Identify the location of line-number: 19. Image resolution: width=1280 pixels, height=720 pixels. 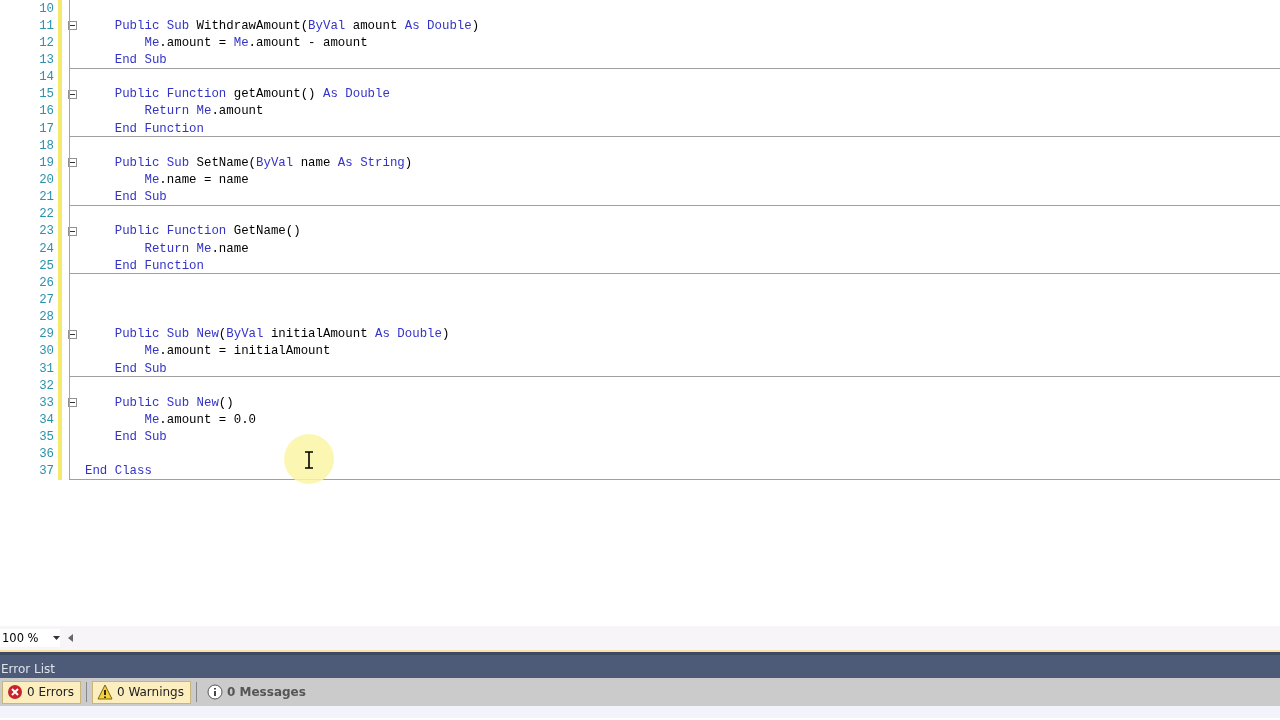
(46, 162).